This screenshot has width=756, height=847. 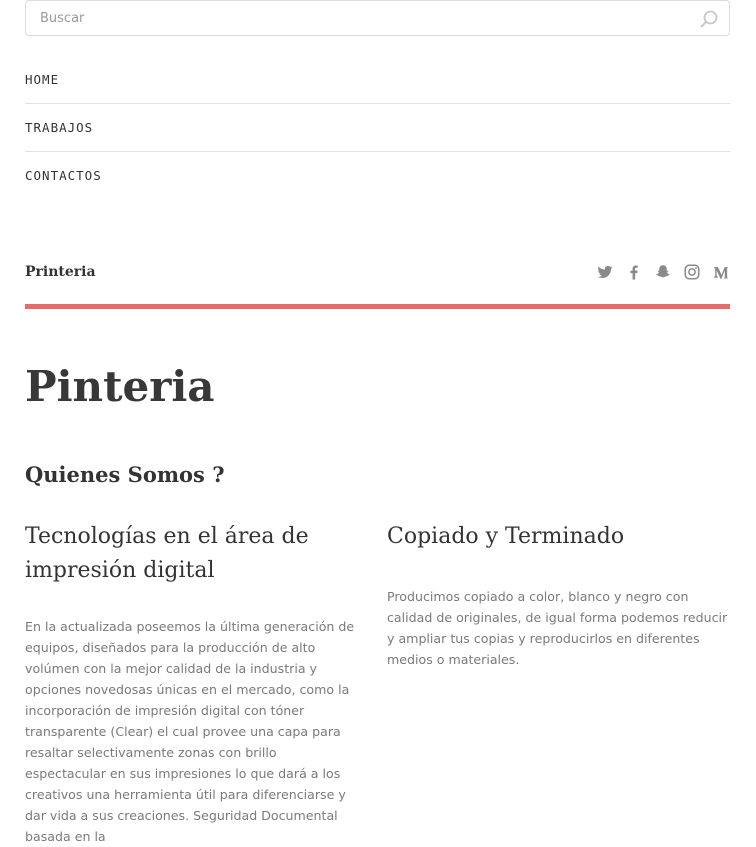 I want to click on facebook-icon, so click(x=634, y=272).